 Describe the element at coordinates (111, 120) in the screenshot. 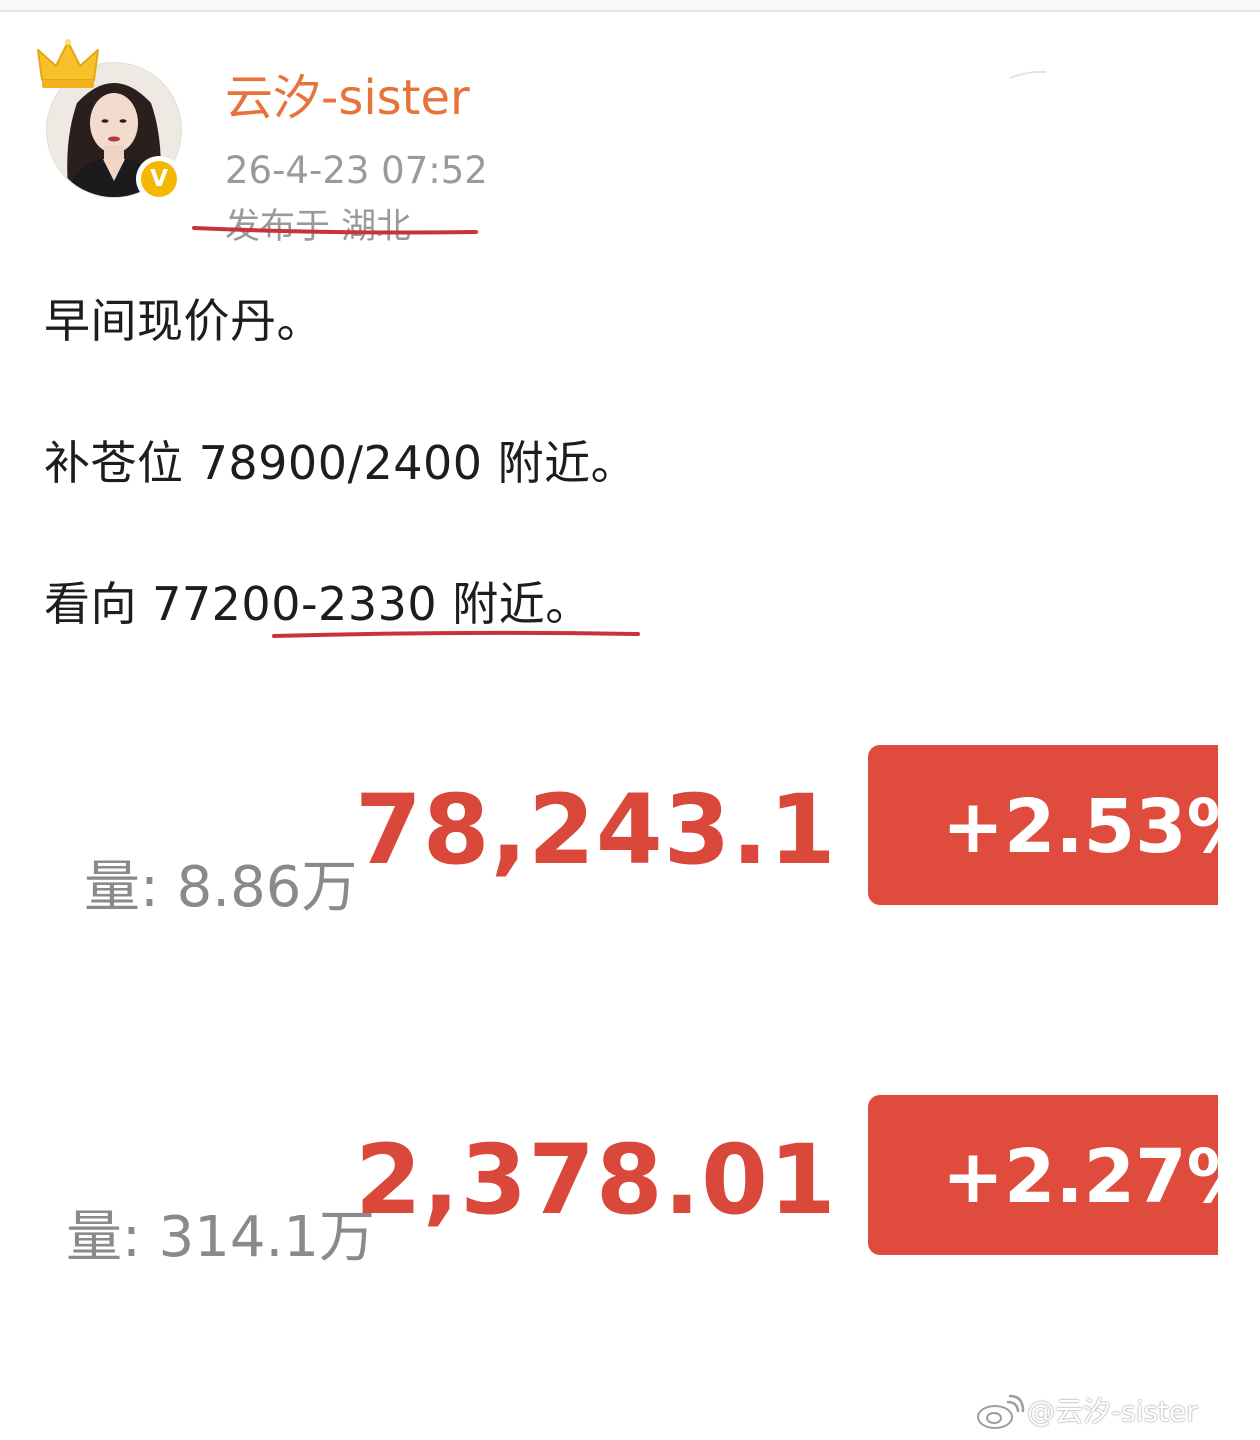

I see `author-avatar-block: V` at that location.